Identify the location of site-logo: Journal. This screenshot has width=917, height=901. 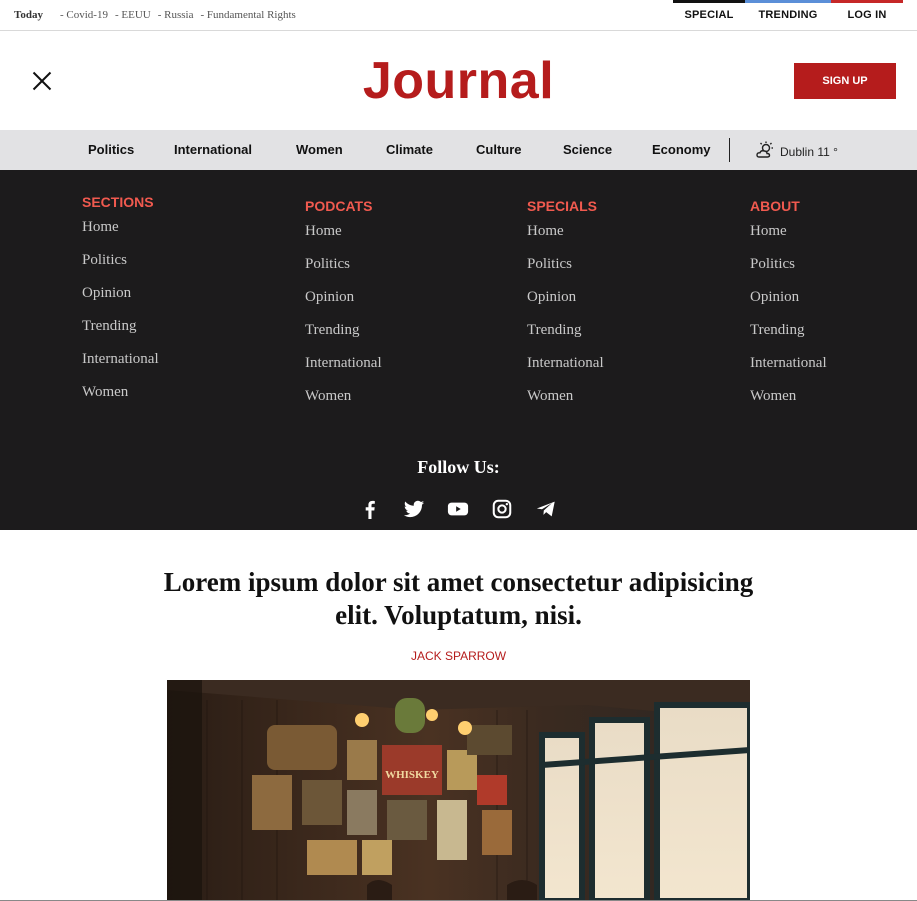
(458, 81).